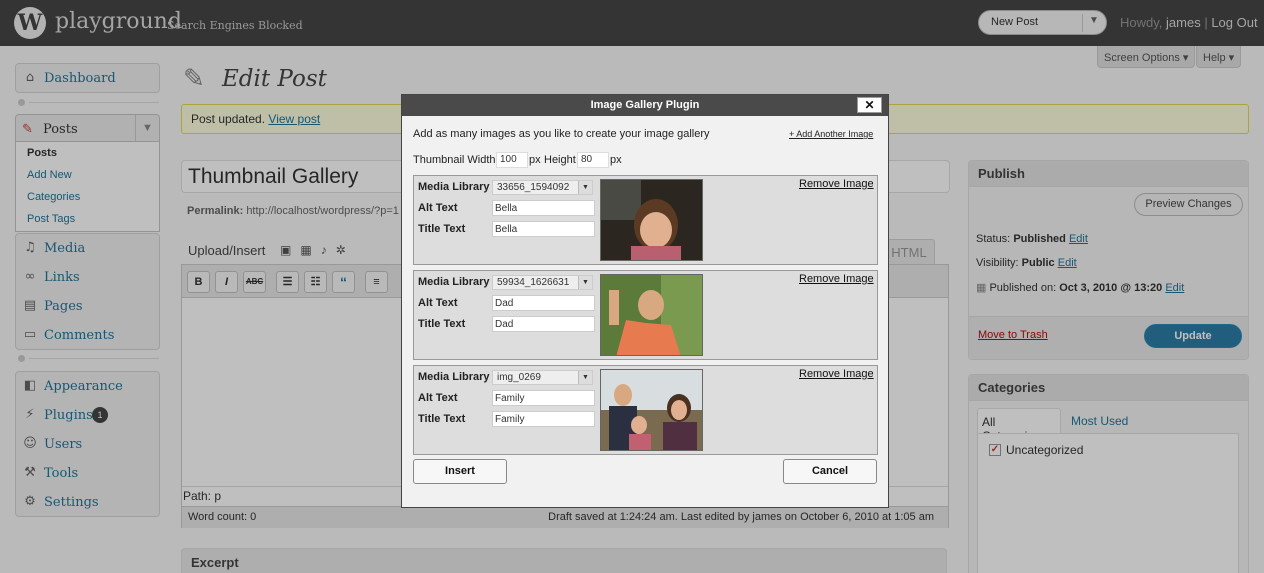 The height and width of the screenshot is (573, 1264). I want to click on alt-text-input: Bella, so click(543, 208).